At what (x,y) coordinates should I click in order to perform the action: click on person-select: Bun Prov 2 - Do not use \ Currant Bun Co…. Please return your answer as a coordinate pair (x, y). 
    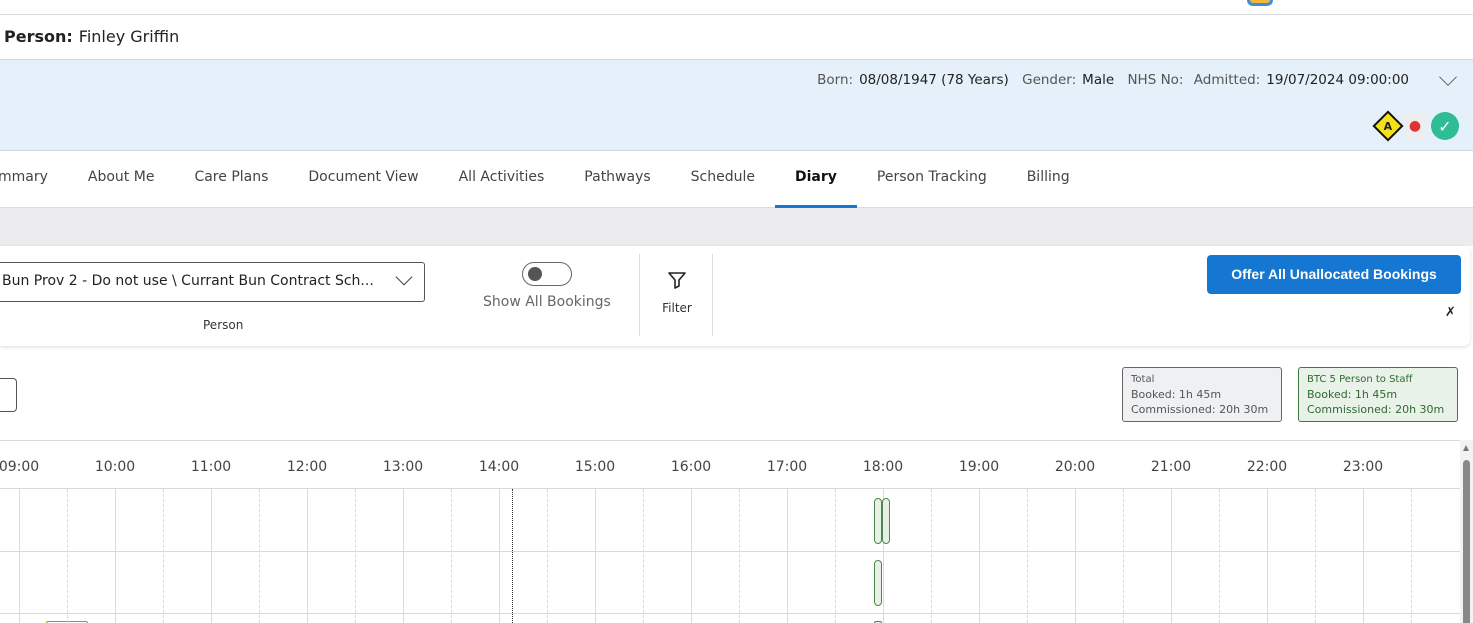
    Looking at the image, I should click on (212, 282).